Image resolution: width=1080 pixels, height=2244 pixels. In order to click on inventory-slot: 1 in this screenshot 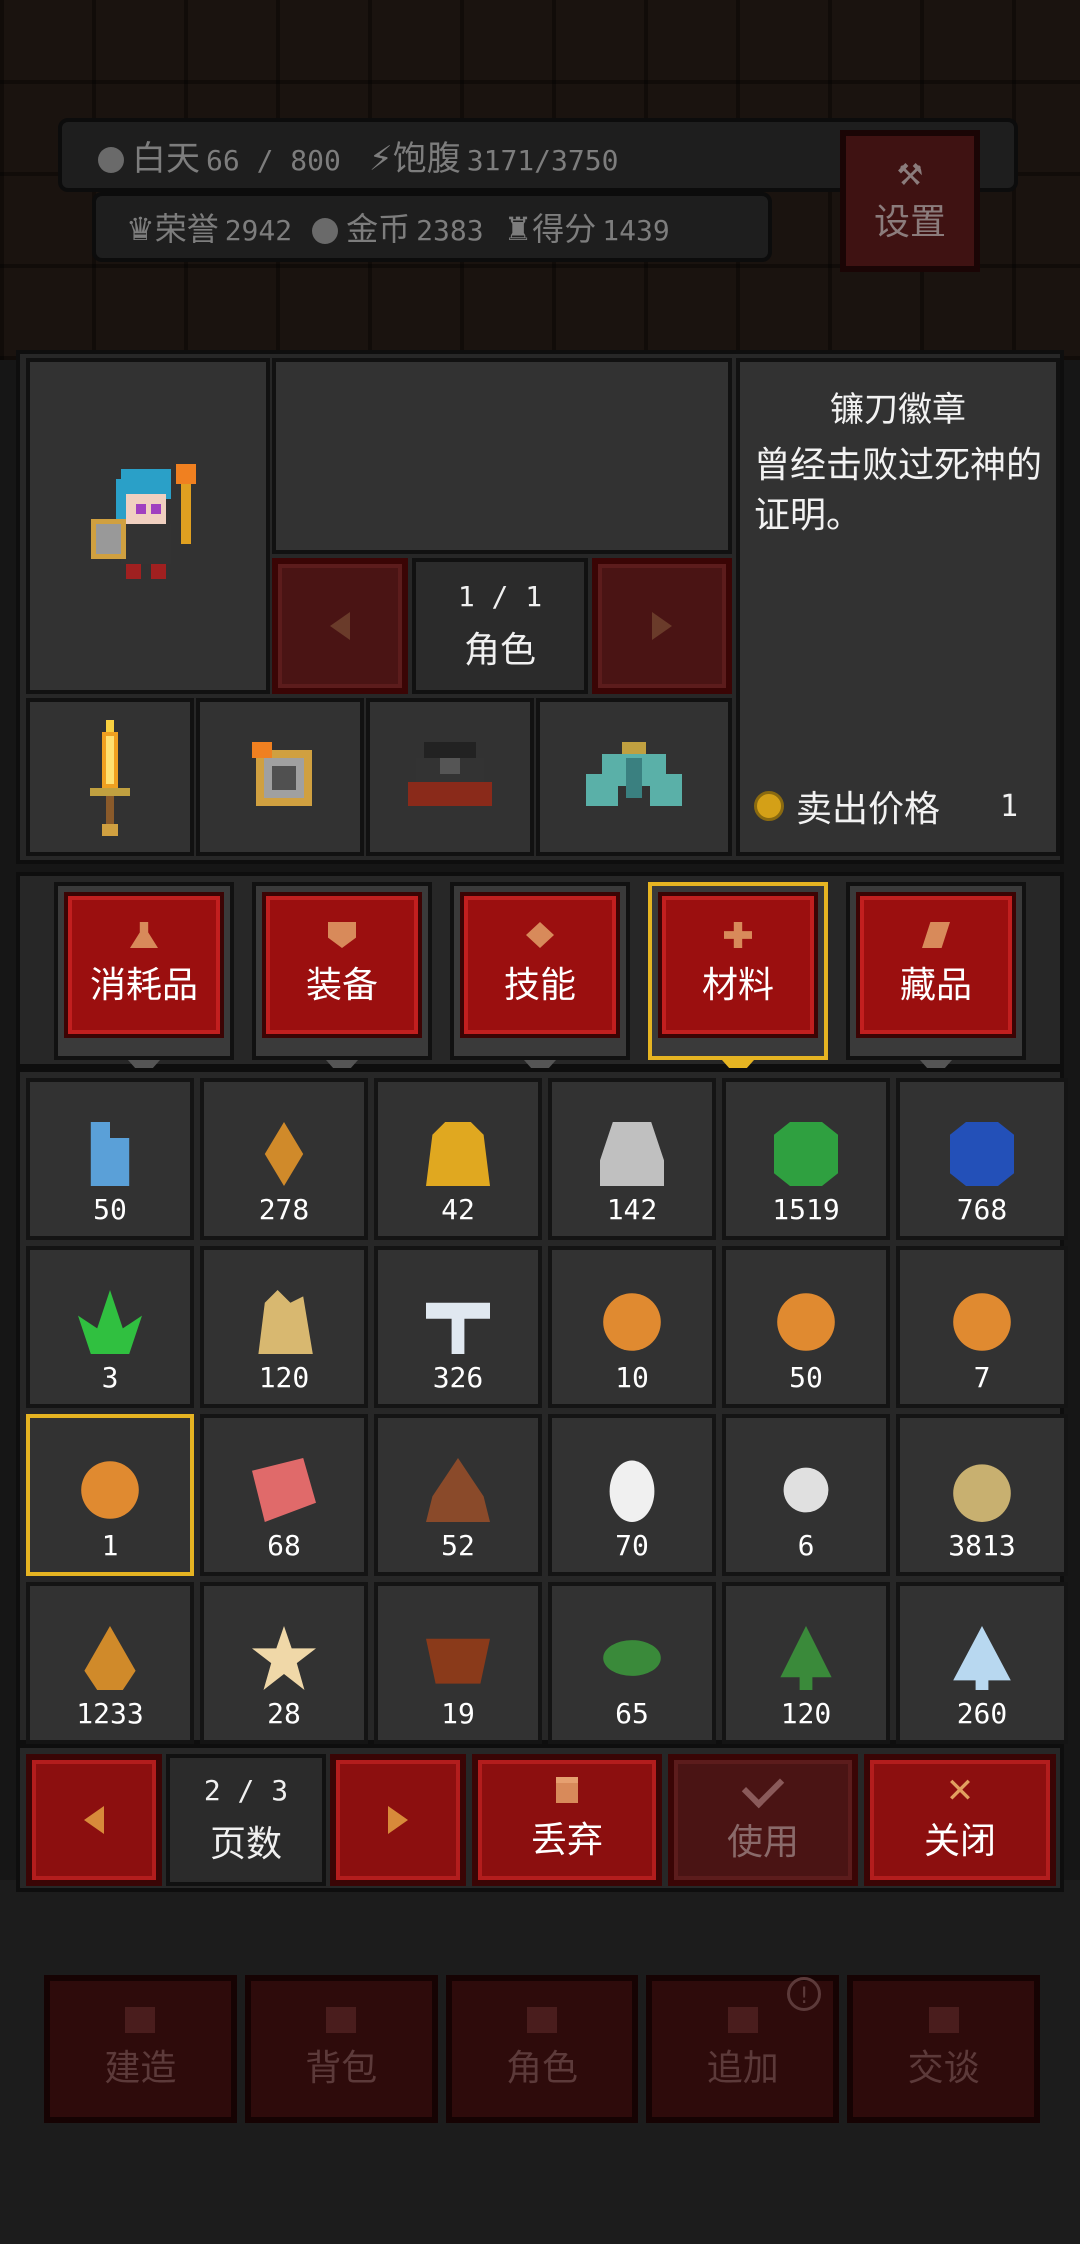, I will do `click(110, 1495)`.